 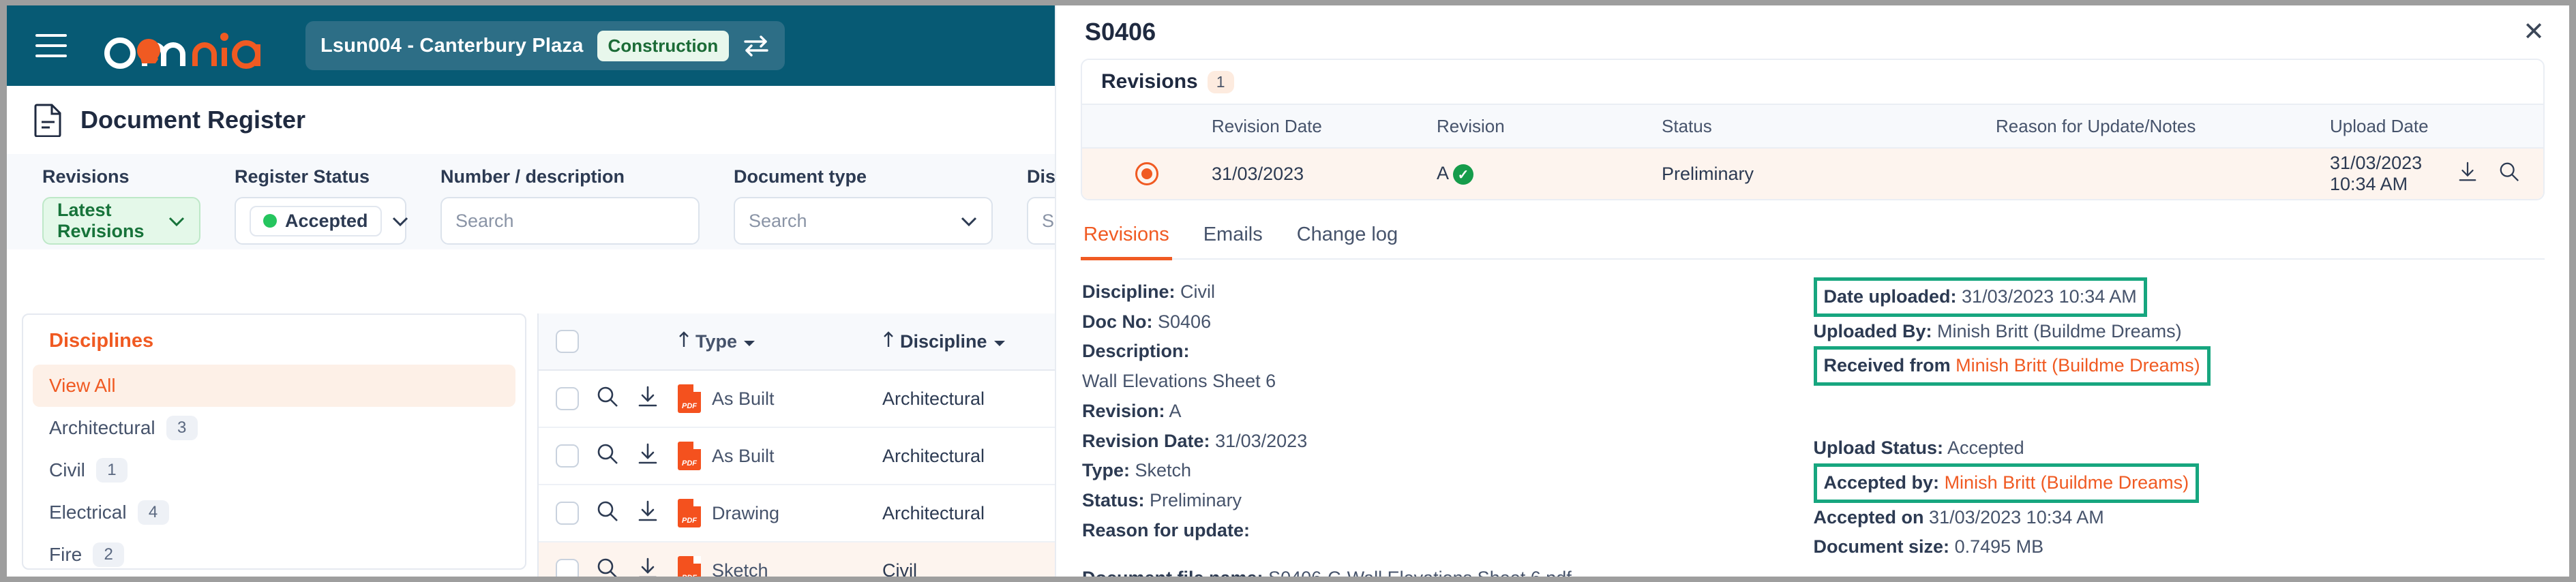 I want to click on field-value: 31/03/2023, so click(x=1261, y=440).